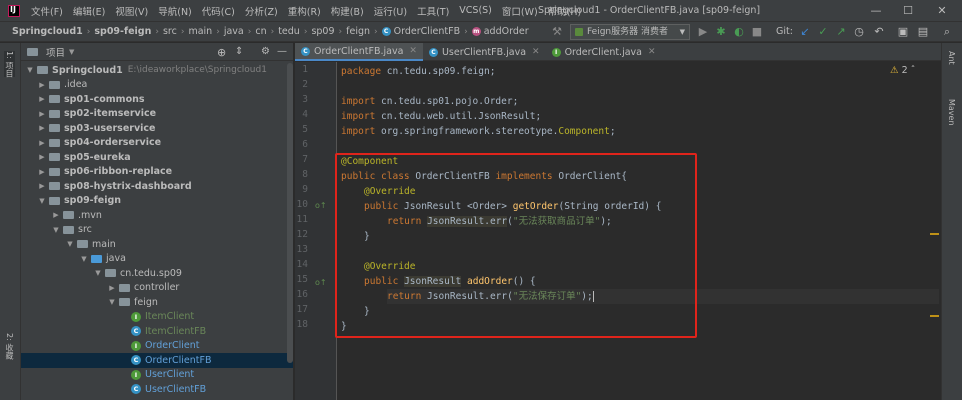 The image size is (962, 400). Describe the element at coordinates (131, 11) in the screenshot. I see `menu-view: 视图(V)` at that location.